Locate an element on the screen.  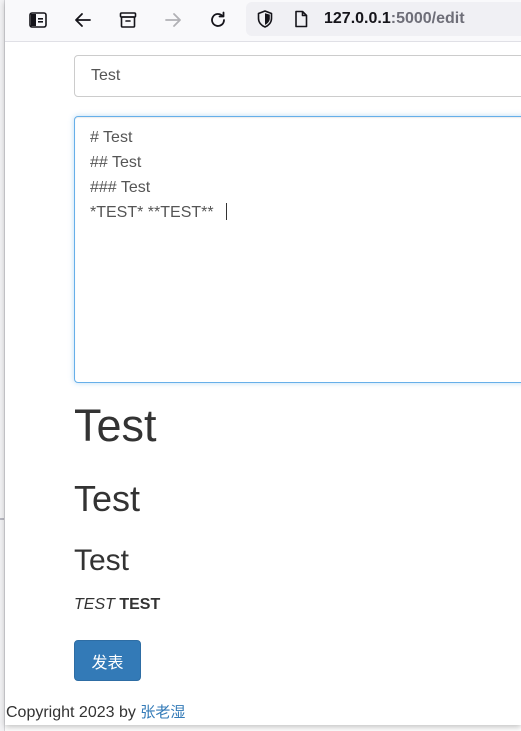
firefox-view-icon is located at coordinates (128, 20).